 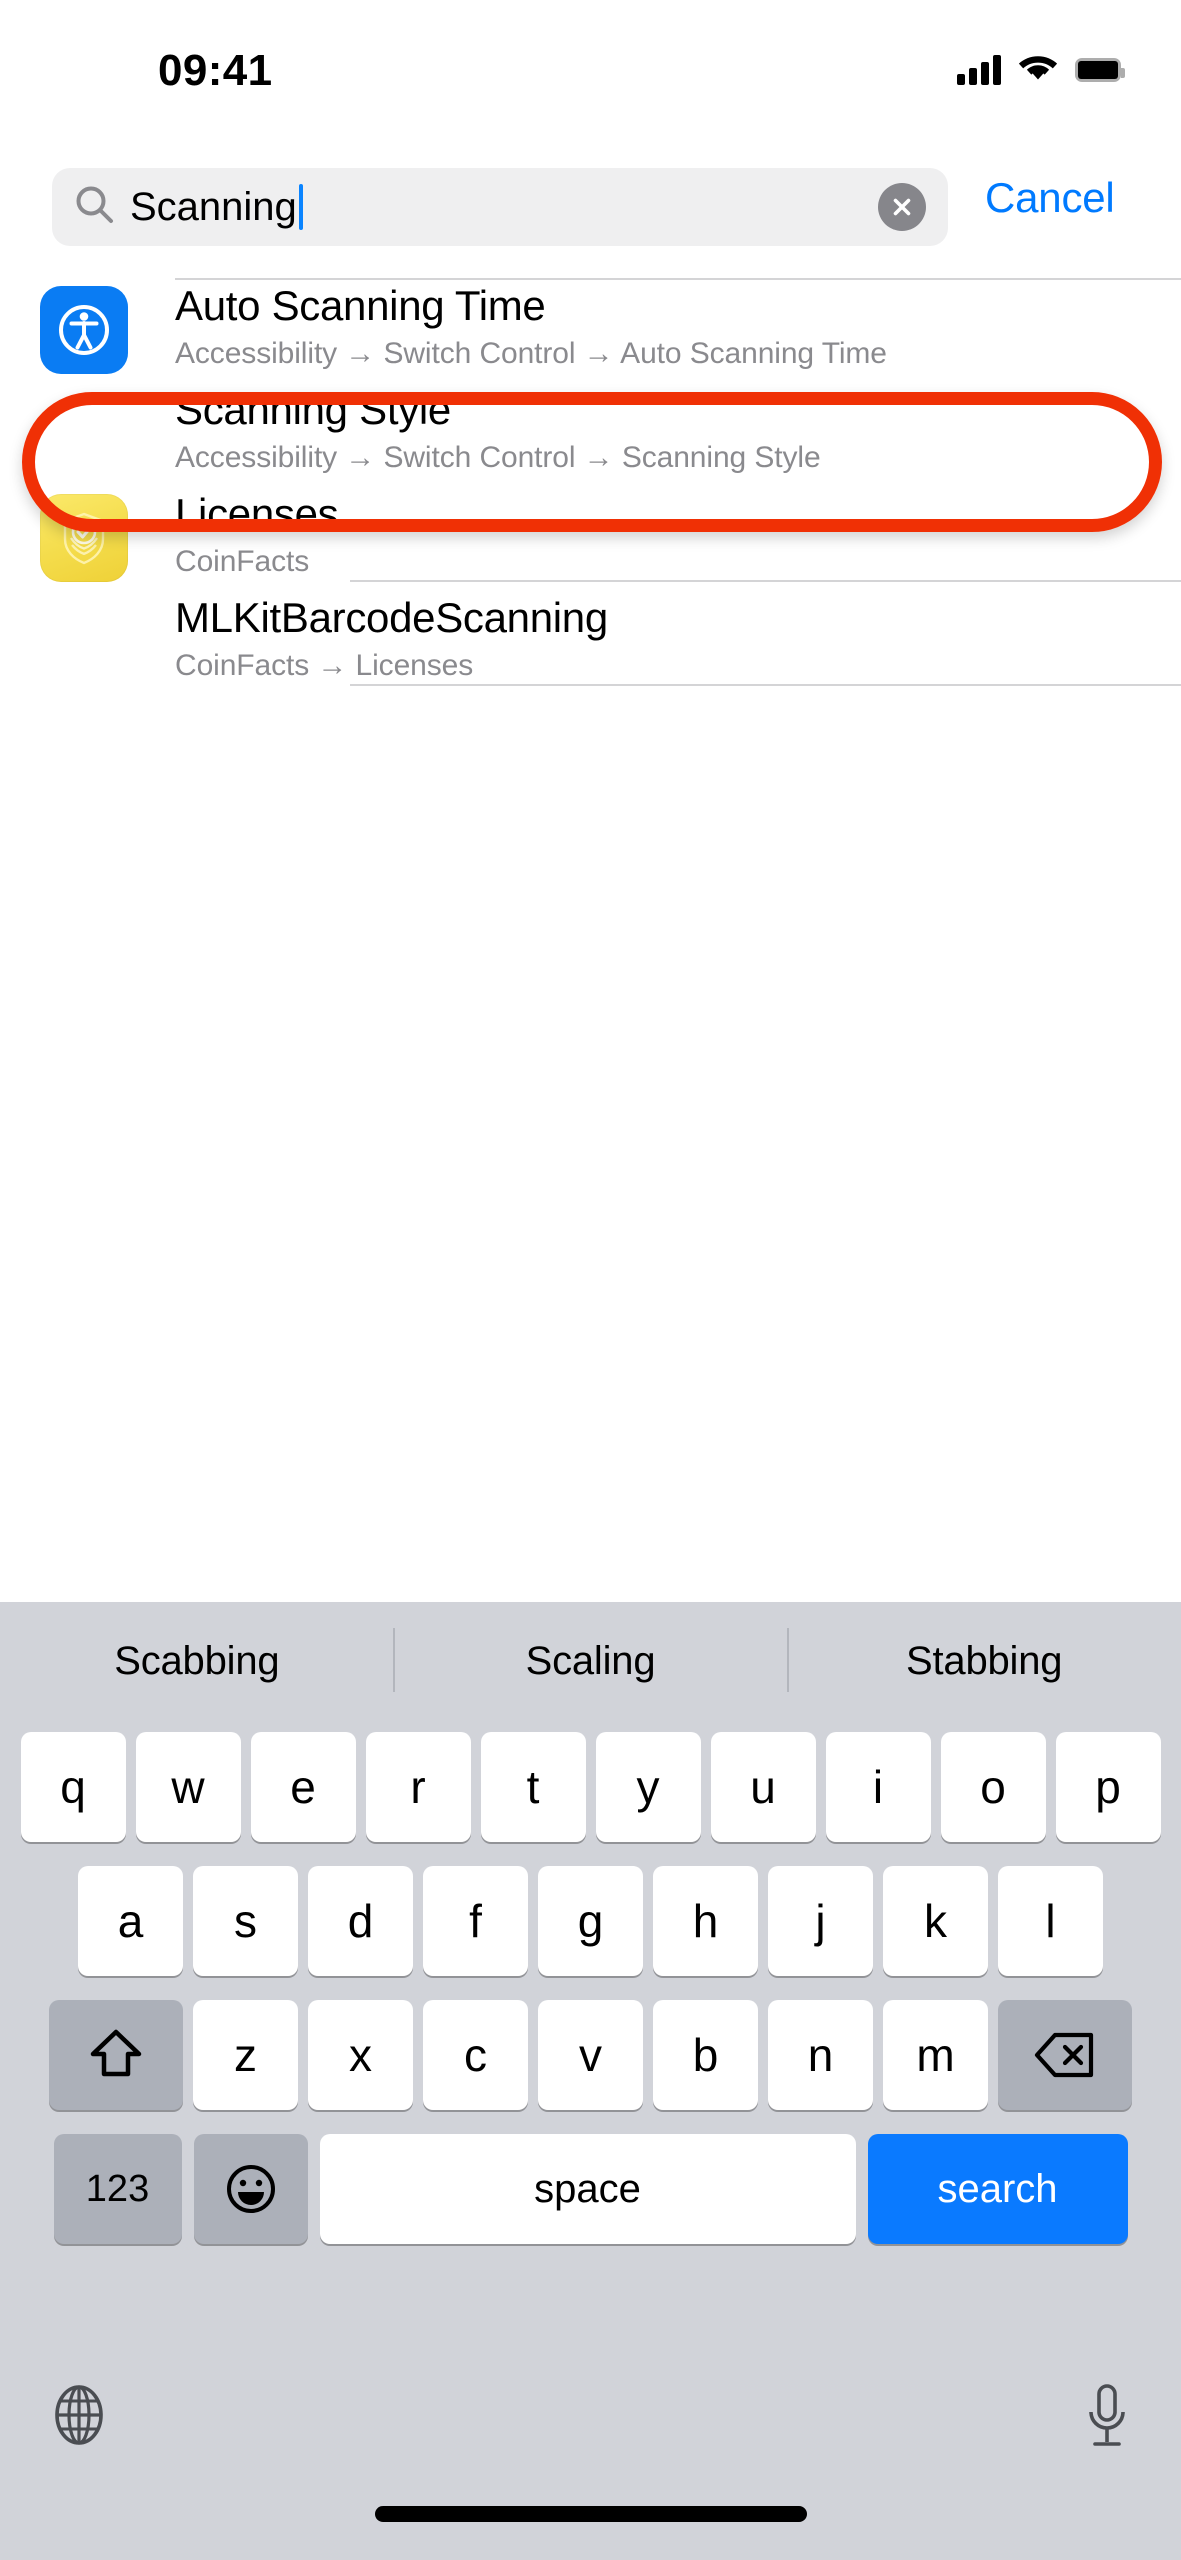 What do you see at coordinates (590, 1787) in the screenshot?
I see `keyboard-row-1: q w e r t y u i o p` at bounding box center [590, 1787].